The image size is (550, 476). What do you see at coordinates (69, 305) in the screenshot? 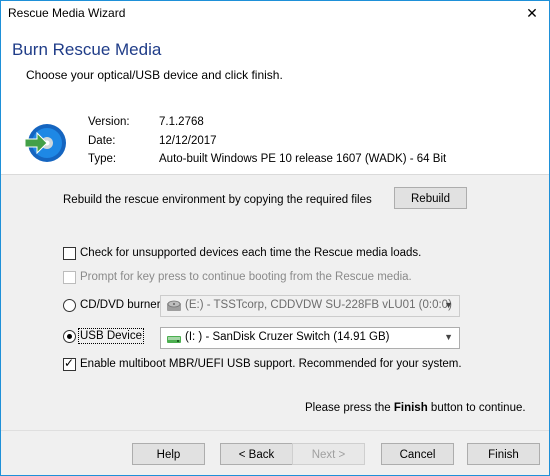
I see `cd-dvd-radio` at bounding box center [69, 305].